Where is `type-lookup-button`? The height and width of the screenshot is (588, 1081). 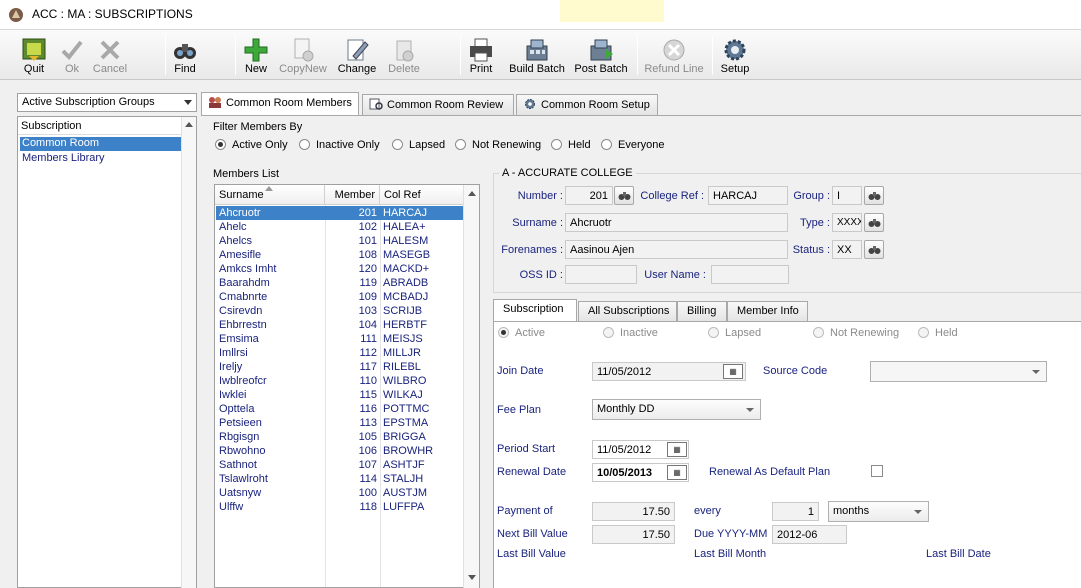
type-lookup-button is located at coordinates (874, 222).